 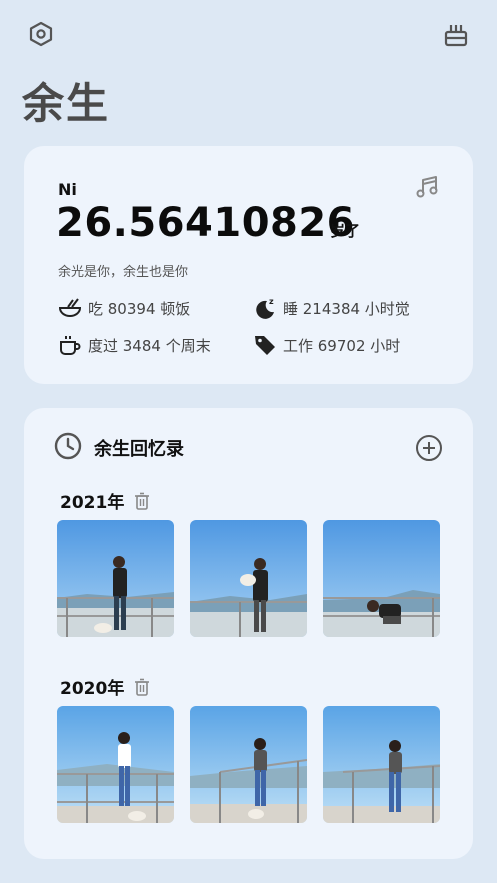 I want to click on stat-weekends: 度过 3484 个周末, so click(x=134, y=345).